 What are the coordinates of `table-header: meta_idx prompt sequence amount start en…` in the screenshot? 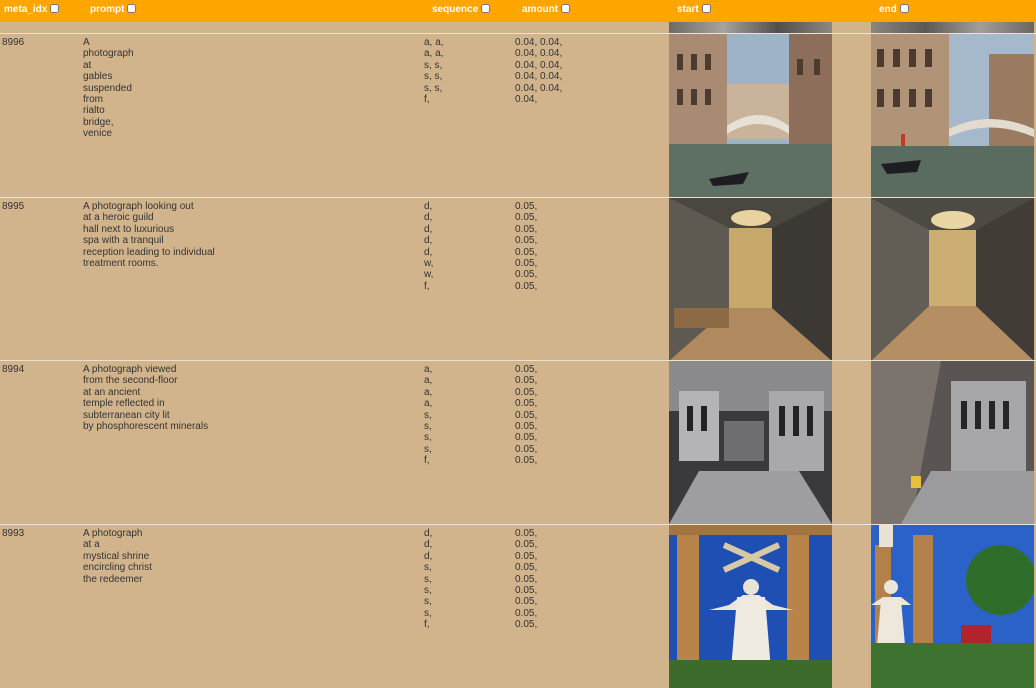 It's located at (518, 11).